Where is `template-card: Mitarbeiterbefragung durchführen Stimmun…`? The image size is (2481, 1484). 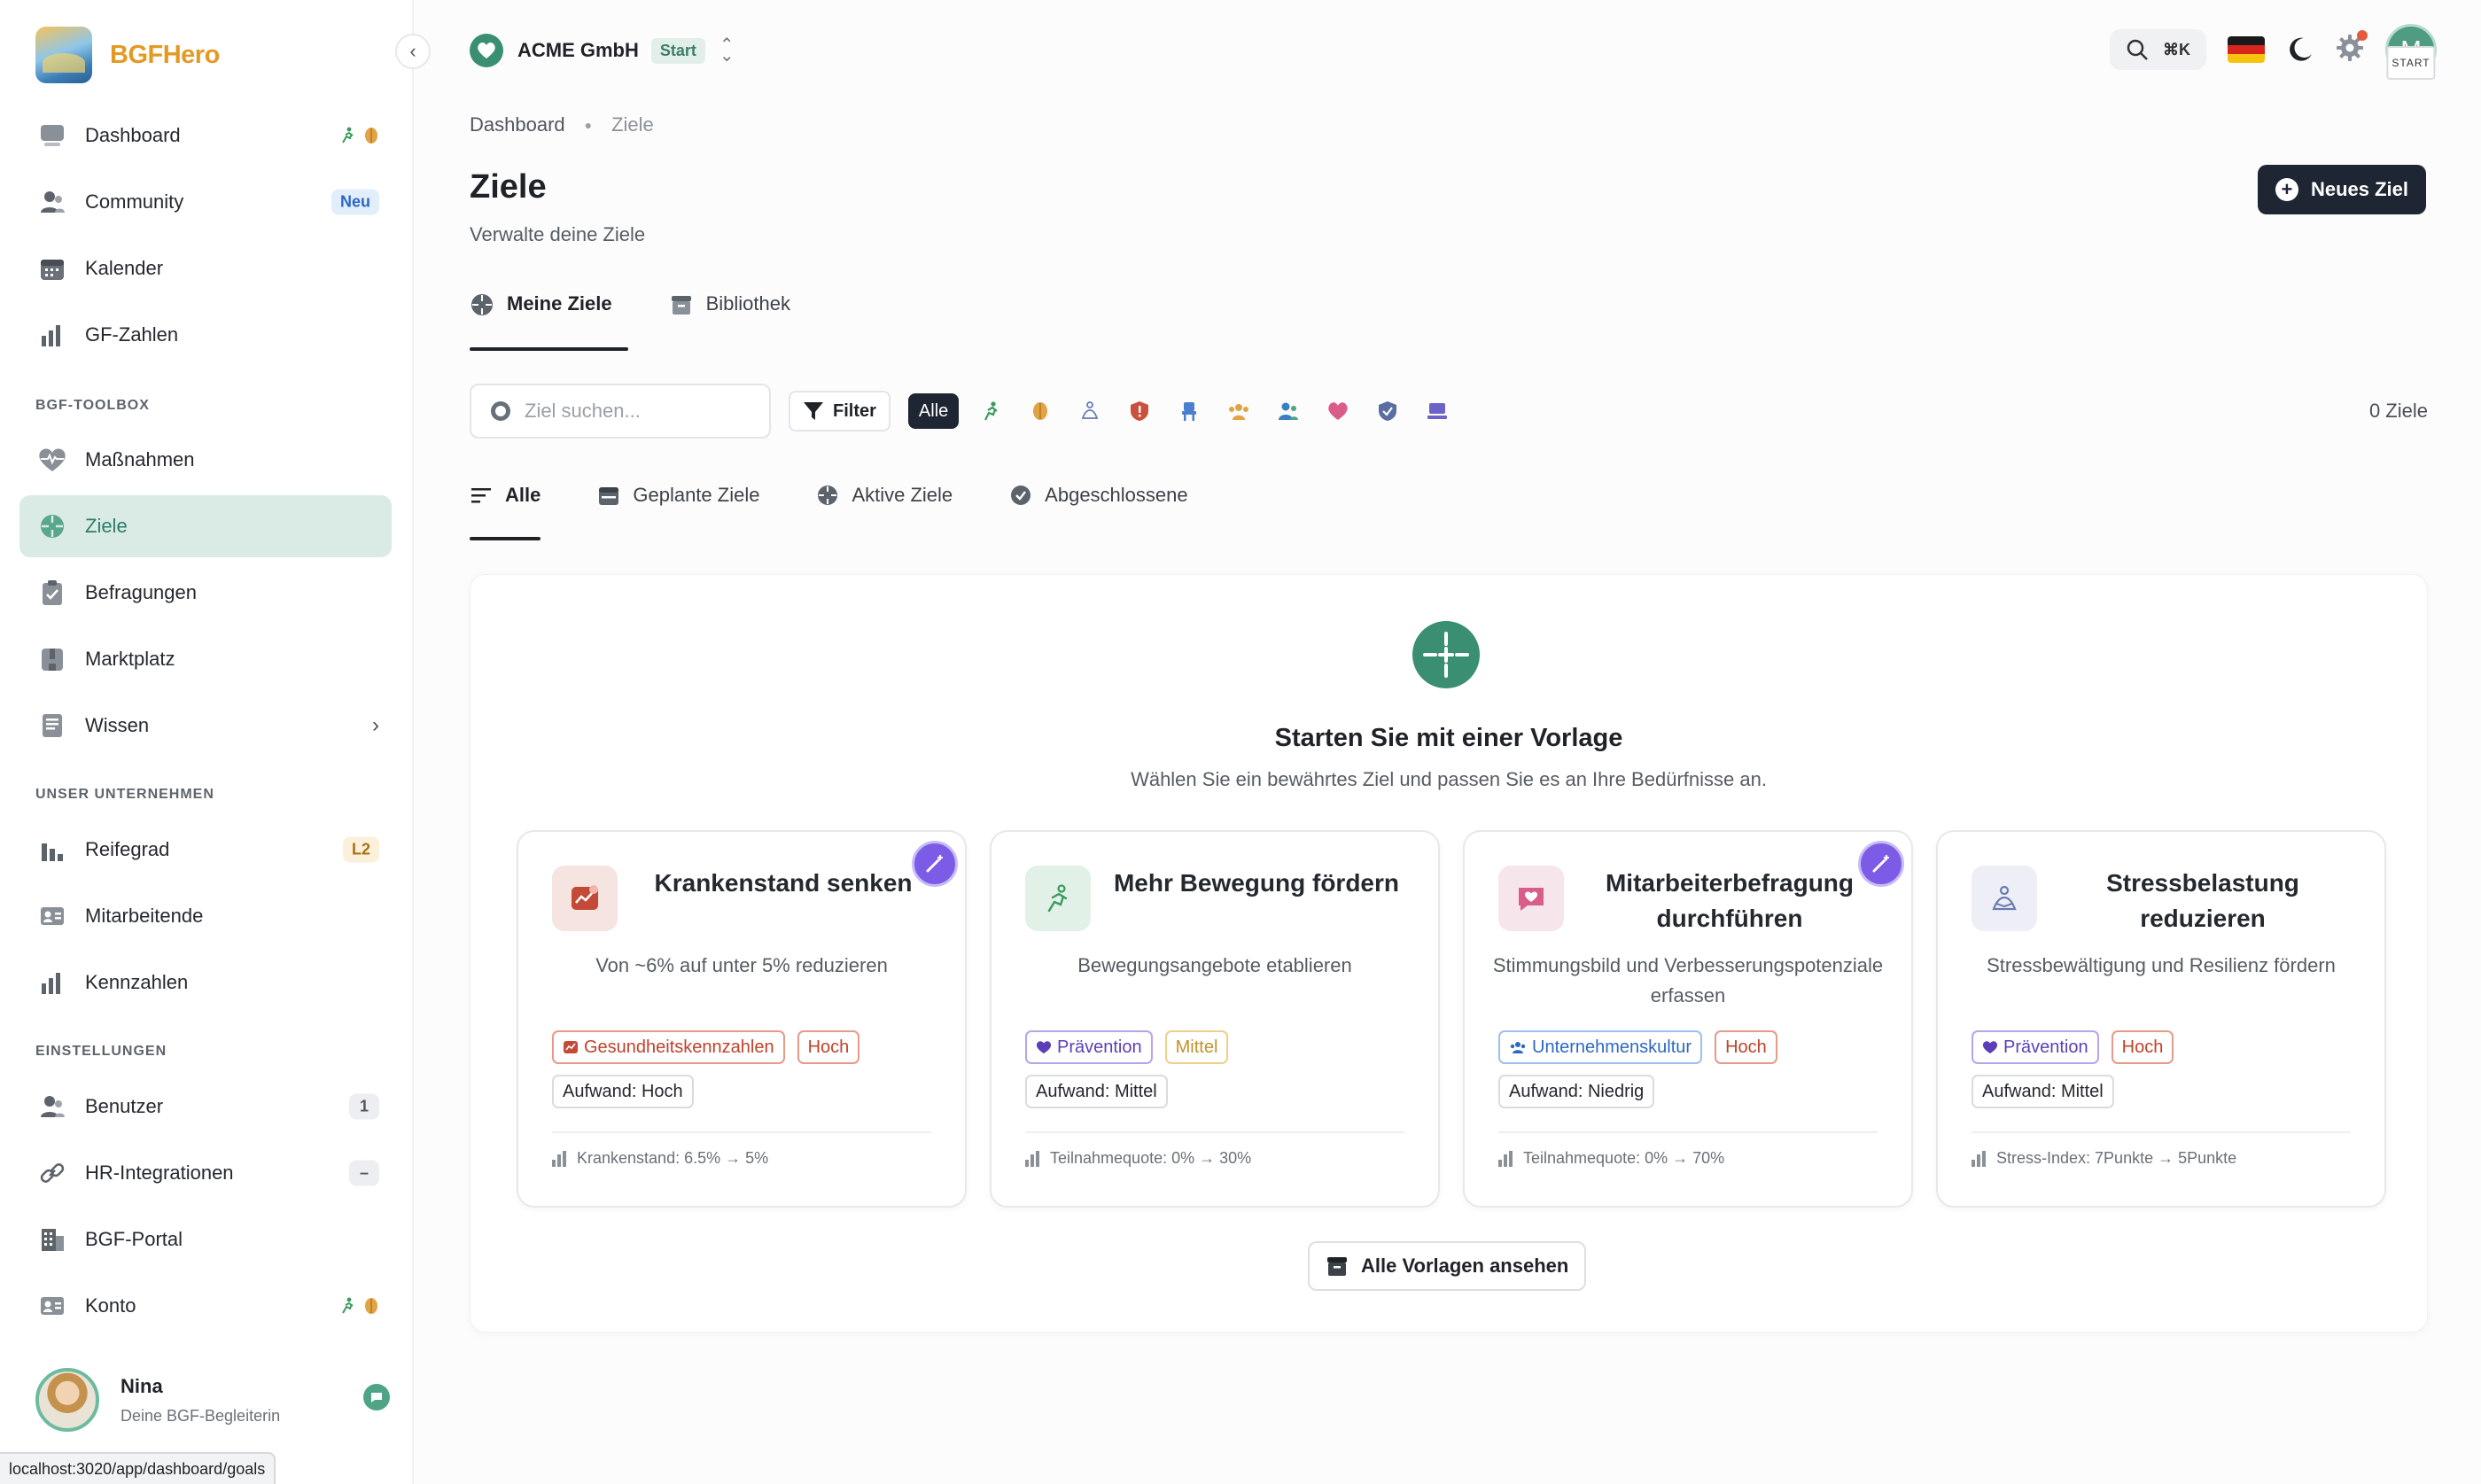
template-card: Mitarbeiterbefragung durchführen Stimmun… is located at coordinates (1688, 1019).